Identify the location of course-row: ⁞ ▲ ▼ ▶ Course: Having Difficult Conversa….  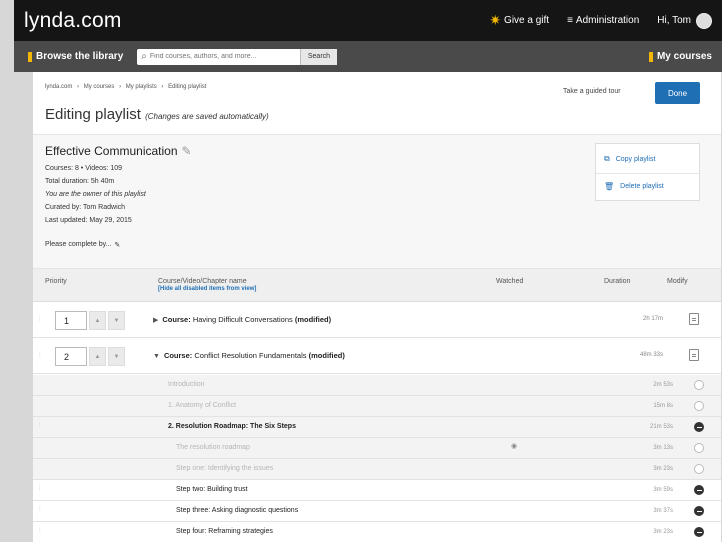
(377, 320).